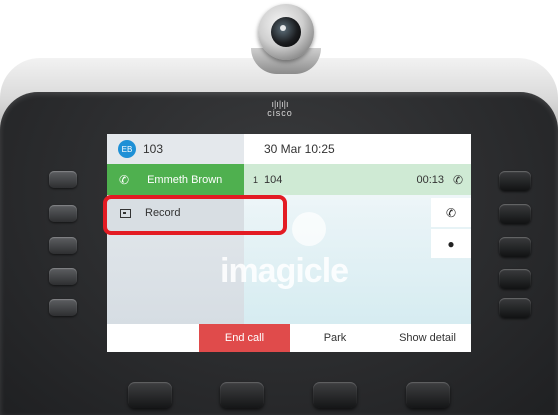  I want to click on header-datetime-bar: 30 Mar 10:25, so click(357, 149).